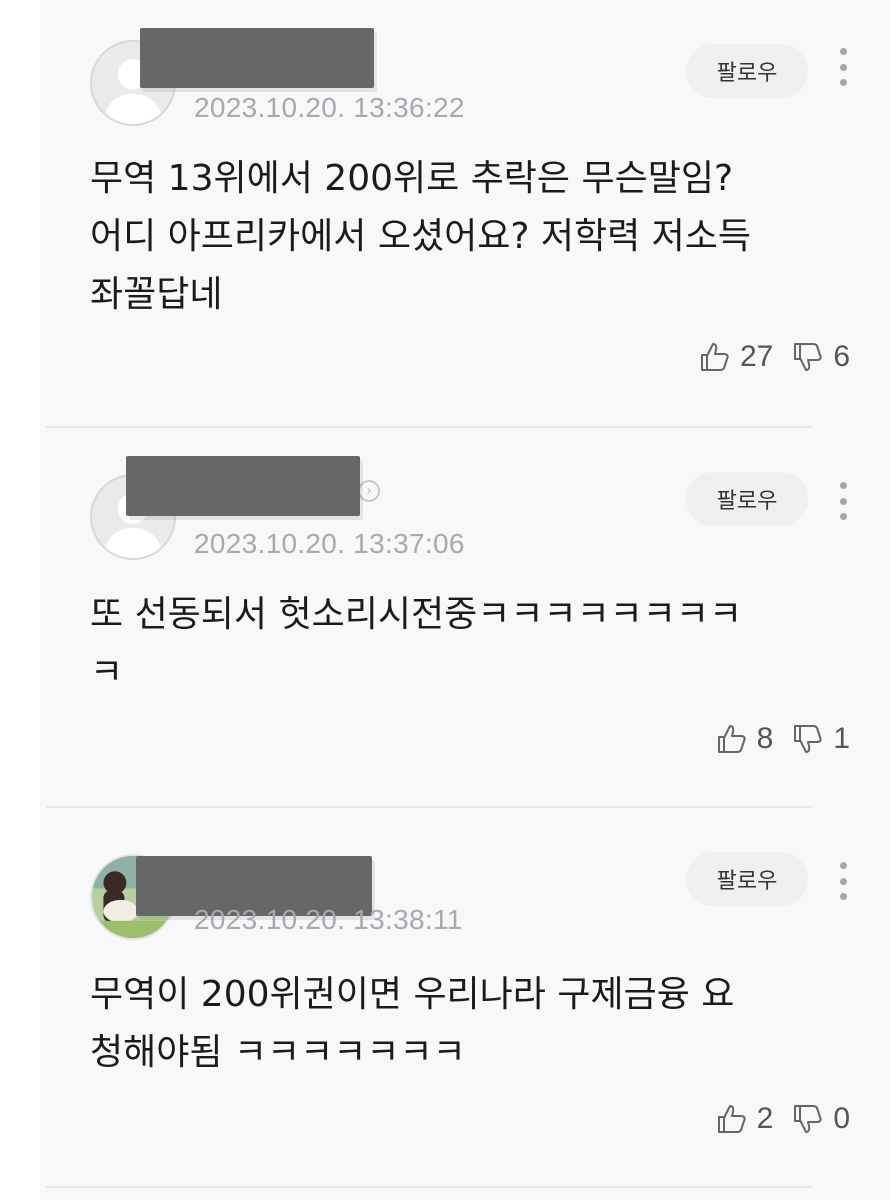 The image size is (890, 1200). I want to click on like-count: 8, so click(765, 738).